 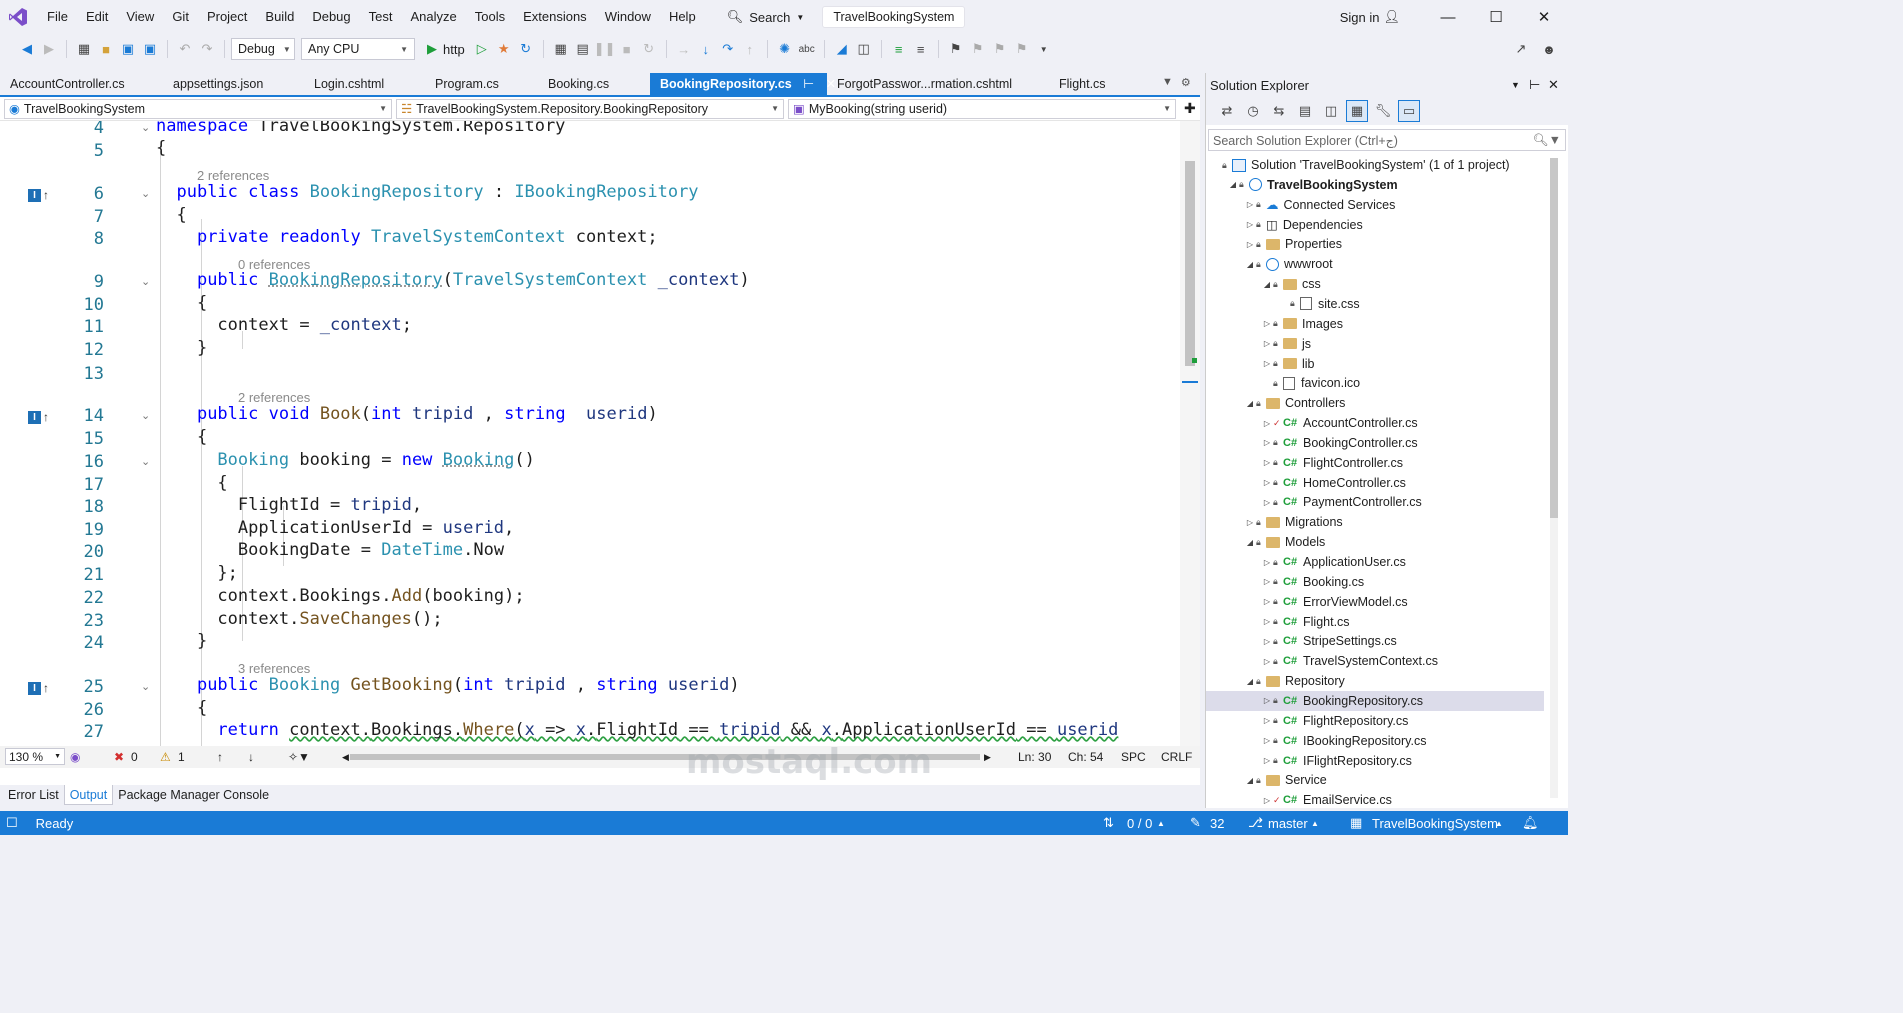 I want to click on tab-package-manager-console: Package Manager Console, so click(x=193, y=795).